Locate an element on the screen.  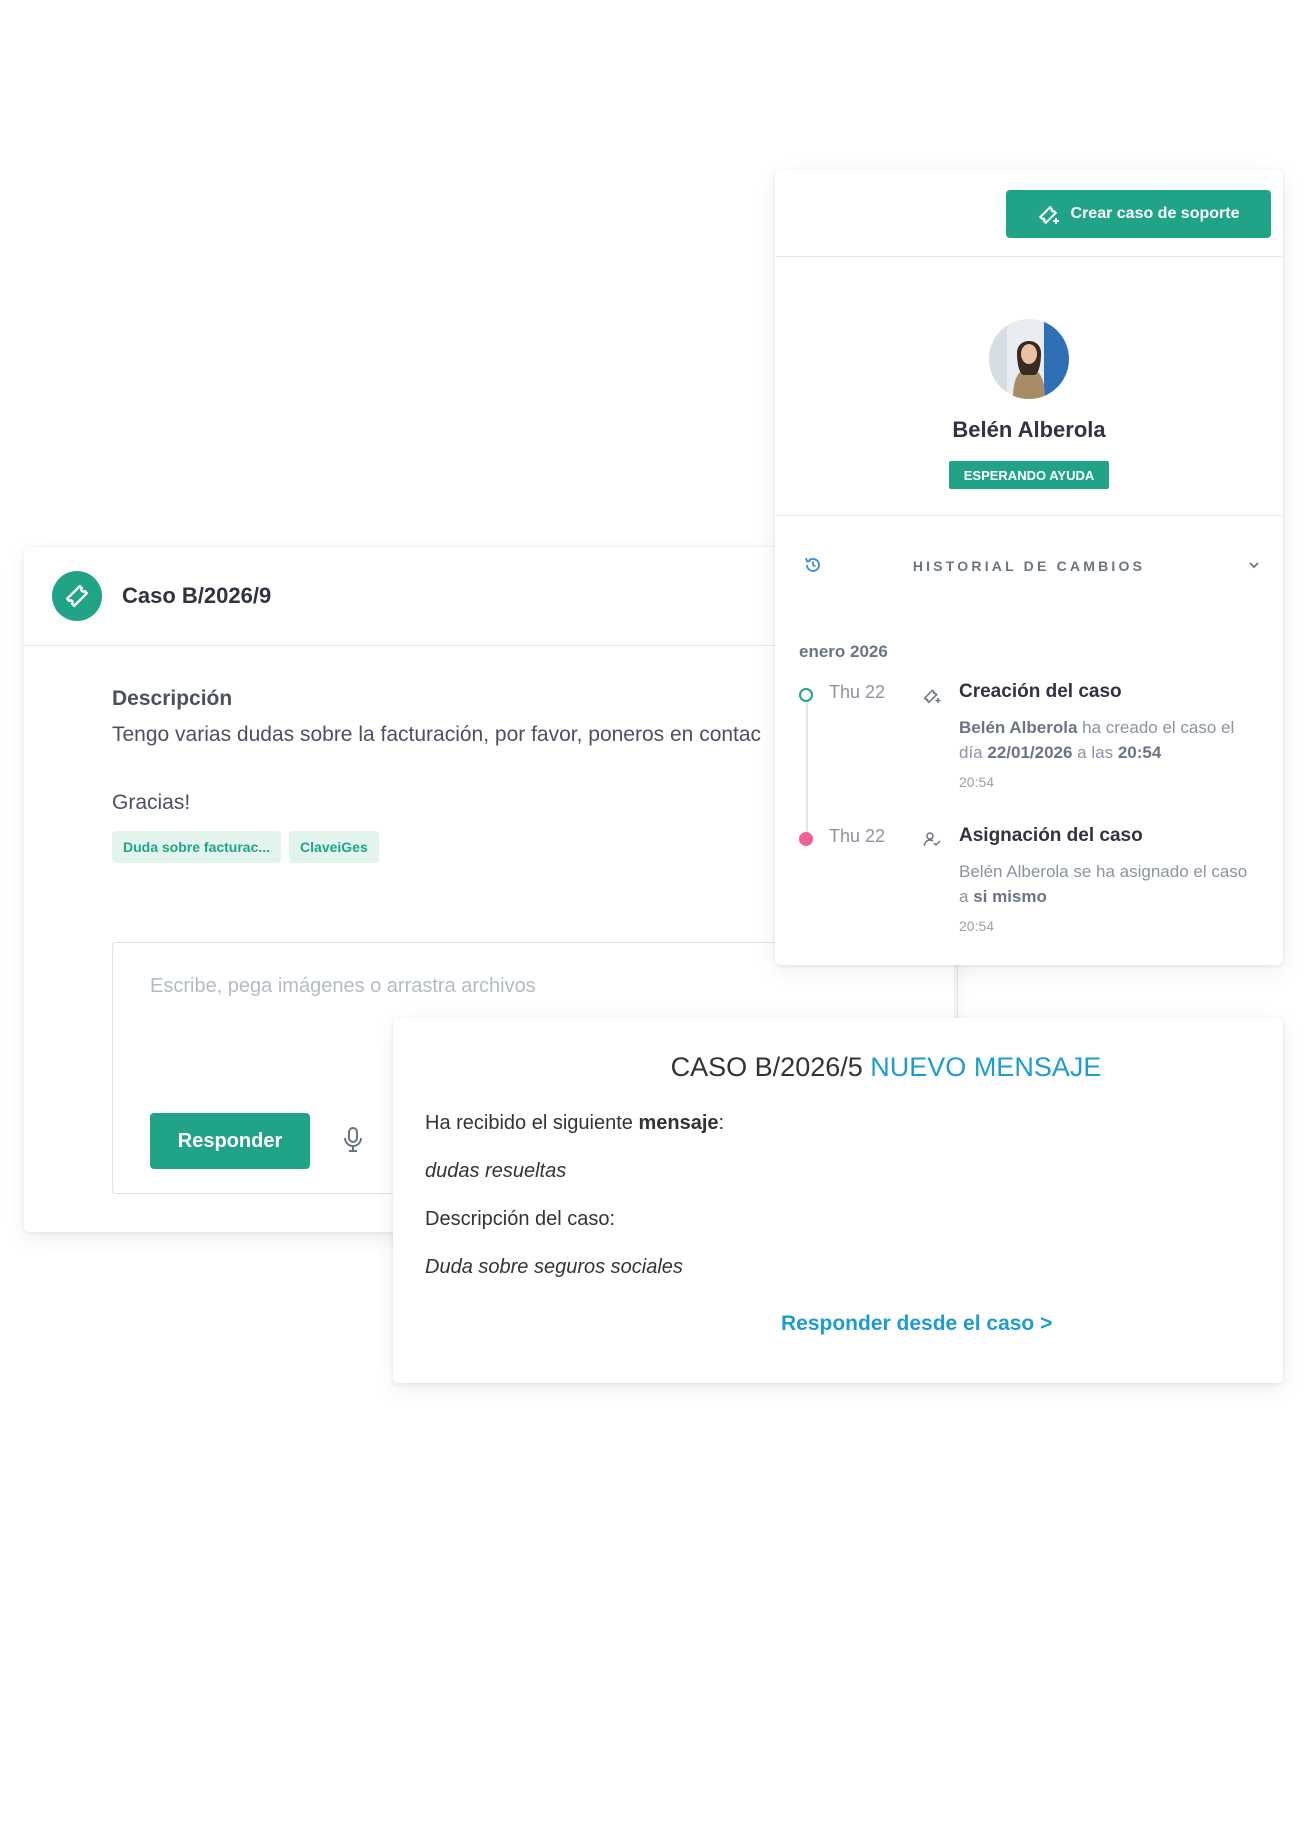
chevron-down-icon is located at coordinates (1254, 567).